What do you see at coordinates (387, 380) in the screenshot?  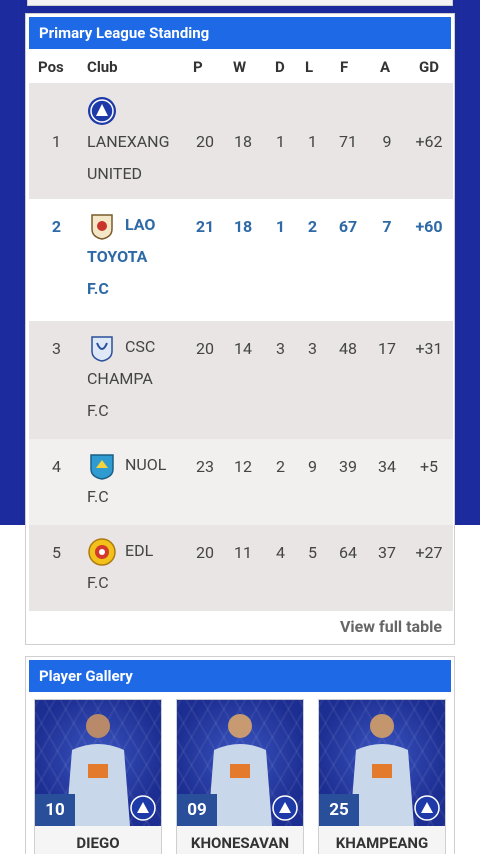 I see `against-cell: 17` at bounding box center [387, 380].